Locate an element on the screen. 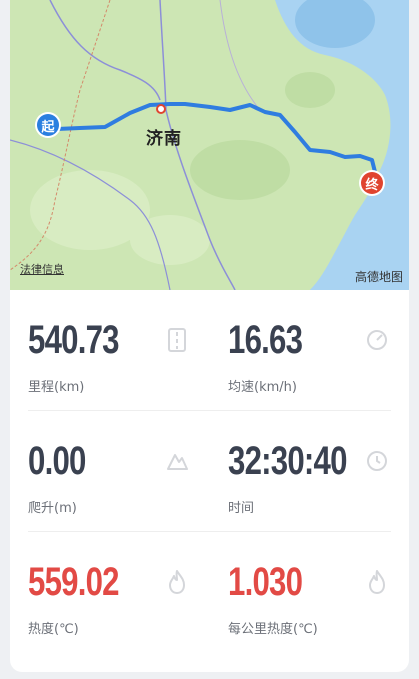  legal-info-link: 法律信息 is located at coordinates (42, 269).